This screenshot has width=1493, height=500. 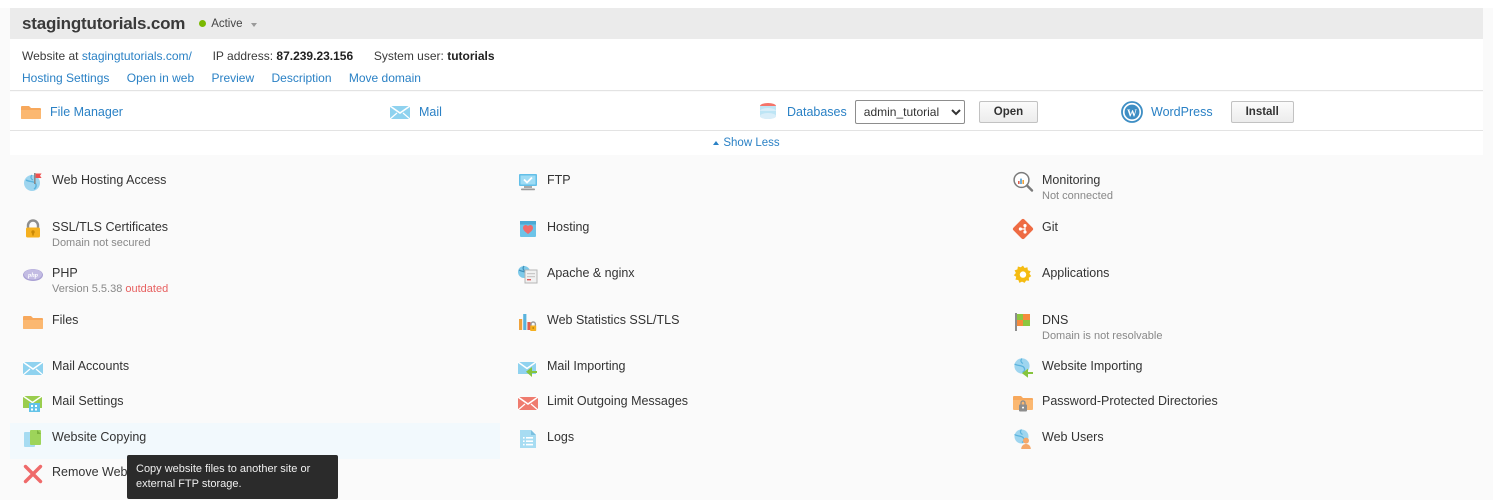 I want to click on feature-item: Web Statistics SSL/TLS, so click(x=750, y=324).